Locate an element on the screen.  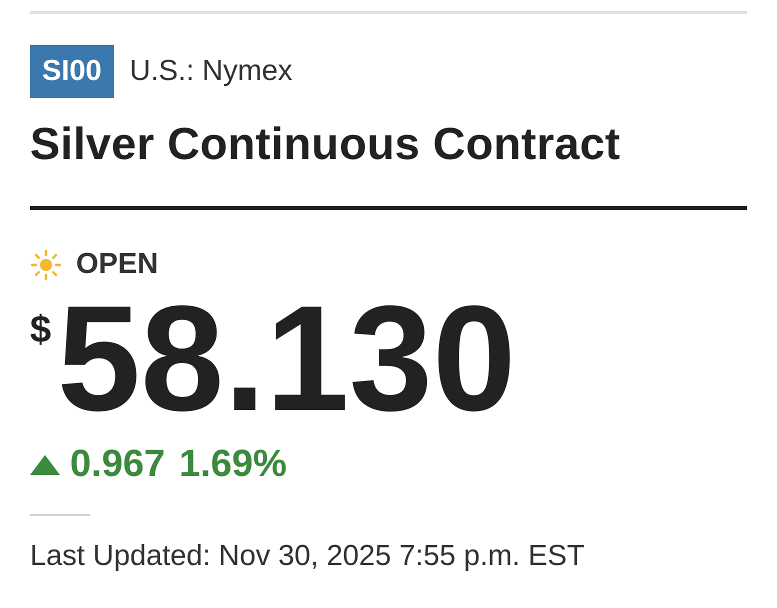
market-status: OPEN is located at coordinates (117, 264).